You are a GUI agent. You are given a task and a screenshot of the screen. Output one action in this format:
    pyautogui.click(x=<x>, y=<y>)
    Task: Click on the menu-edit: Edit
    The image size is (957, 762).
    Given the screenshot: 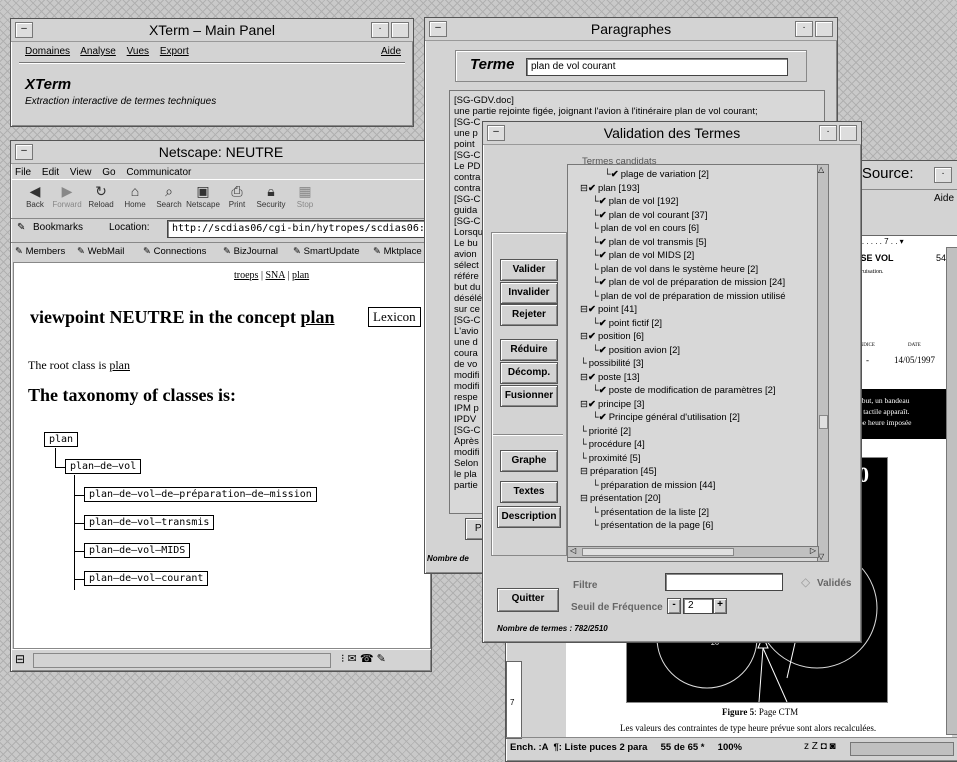 What is the action you would take?
    pyautogui.click(x=50, y=172)
    